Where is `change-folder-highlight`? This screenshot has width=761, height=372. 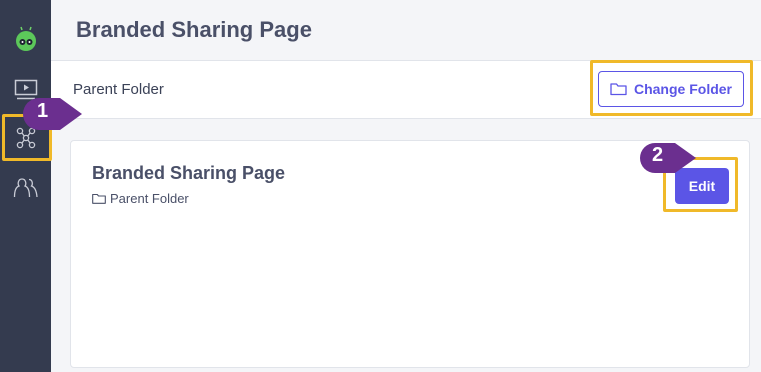
change-folder-highlight is located at coordinates (671, 88).